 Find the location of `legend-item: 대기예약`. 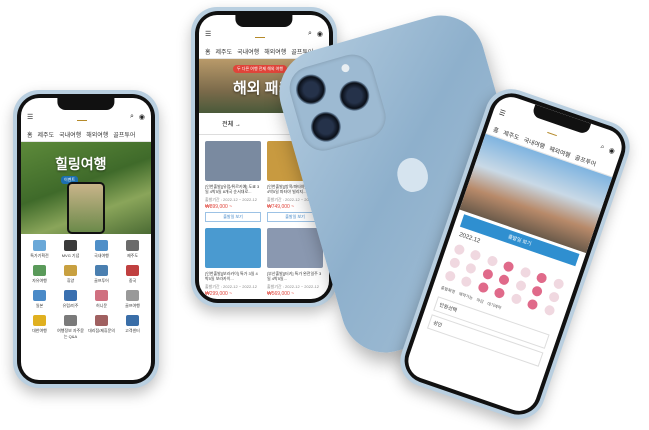

legend-item: 대기예약 is located at coordinates (494, 305).